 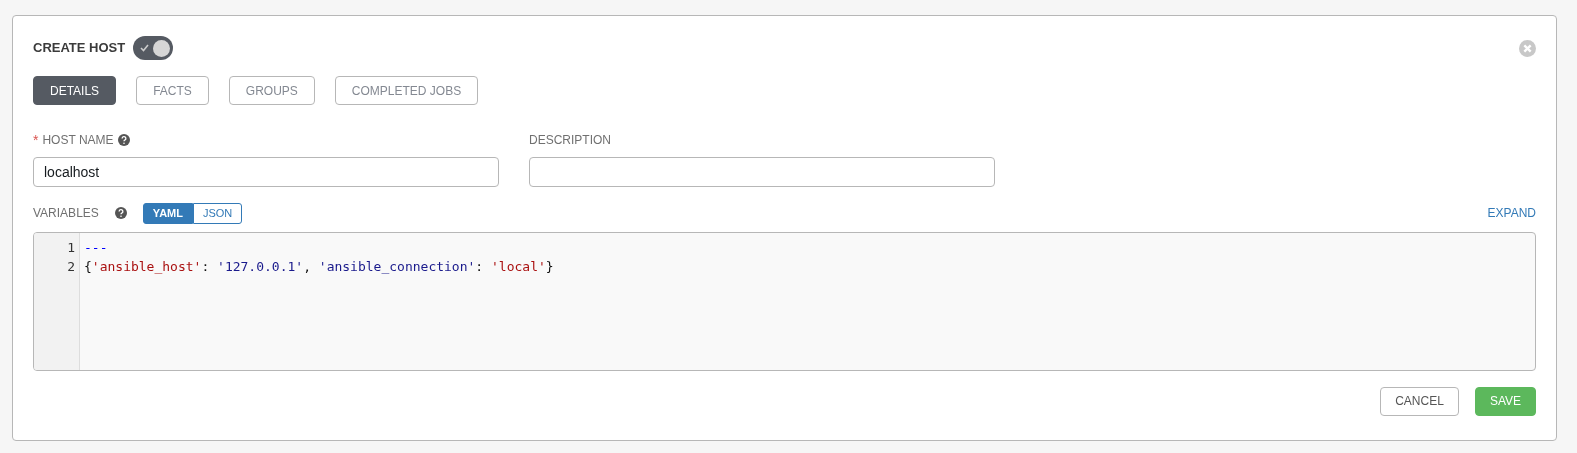 What do you see at coordinates (75, 90) in the screenshot?
I see `tab: DETAILS` at bounding box center [75, 90].